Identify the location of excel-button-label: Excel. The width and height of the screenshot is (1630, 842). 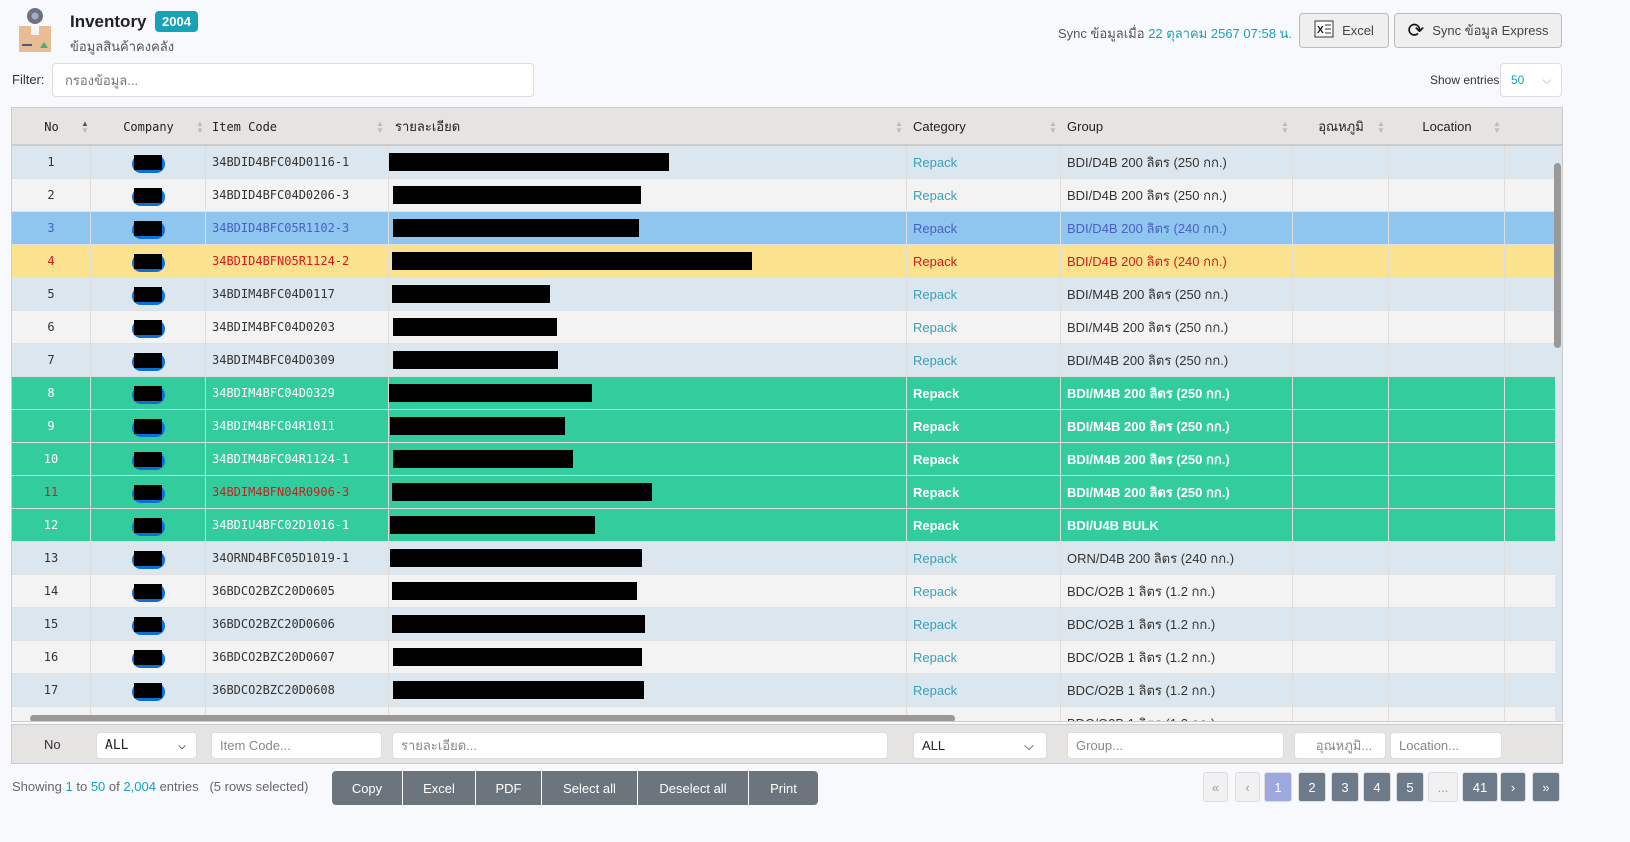
(1358, 30).